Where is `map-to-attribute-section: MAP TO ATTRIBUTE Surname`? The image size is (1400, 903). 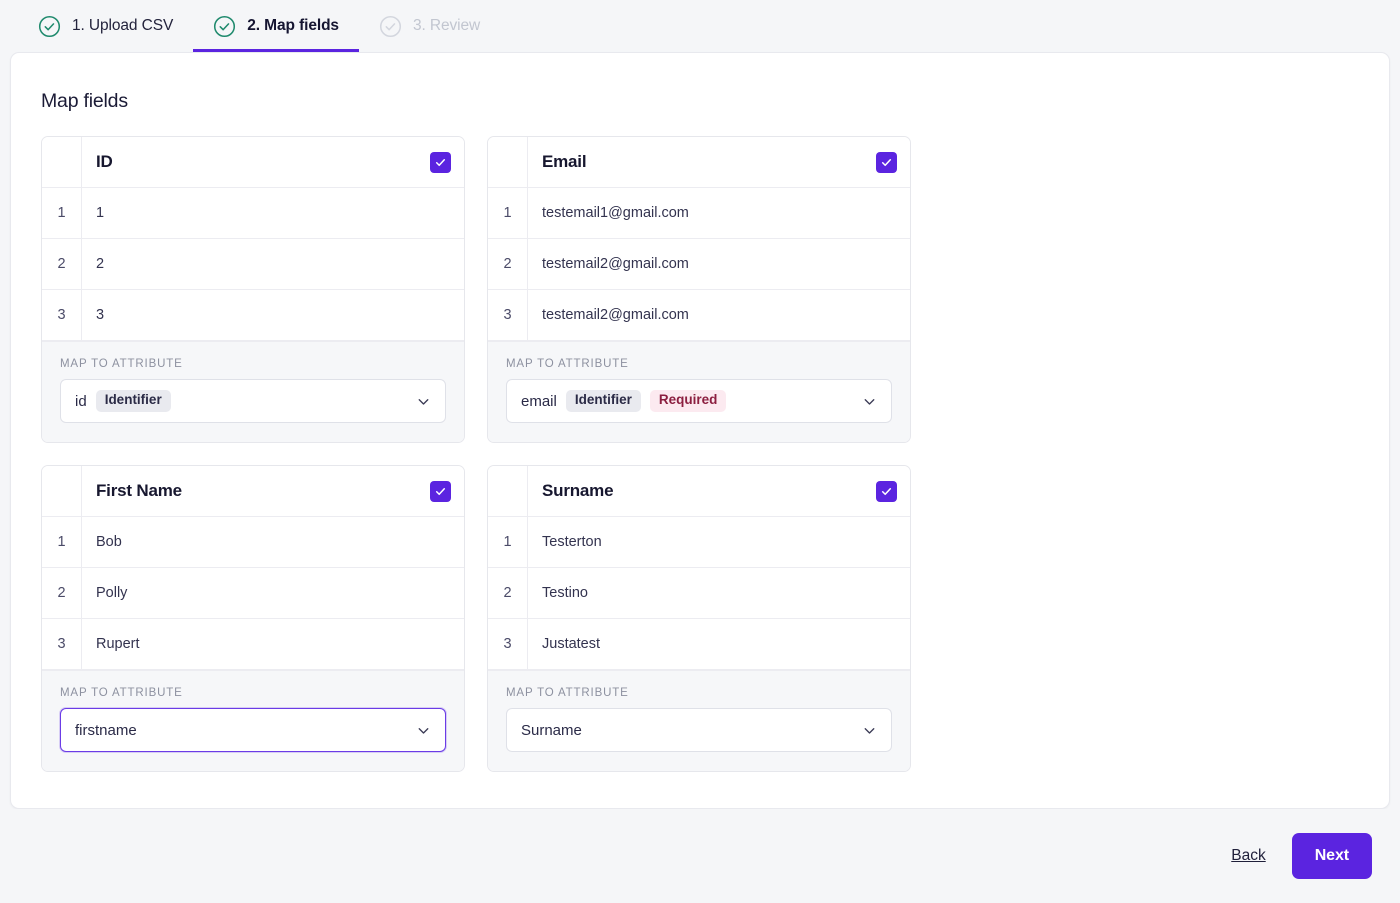
map-to-attribute-section: MAP TO ATTRIBUTE Surname is located at coordinates (699, 720).